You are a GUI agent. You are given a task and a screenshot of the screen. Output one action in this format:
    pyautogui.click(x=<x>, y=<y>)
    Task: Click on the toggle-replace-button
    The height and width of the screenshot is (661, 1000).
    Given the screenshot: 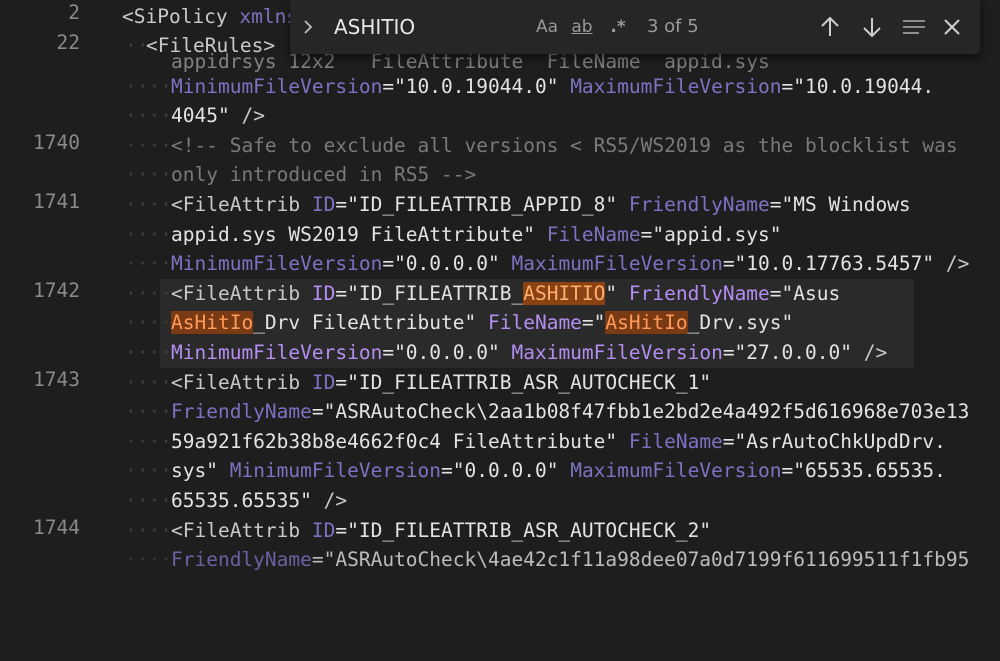 What is the action you would take?
    pyautogui.click(x=308, y=27)
    